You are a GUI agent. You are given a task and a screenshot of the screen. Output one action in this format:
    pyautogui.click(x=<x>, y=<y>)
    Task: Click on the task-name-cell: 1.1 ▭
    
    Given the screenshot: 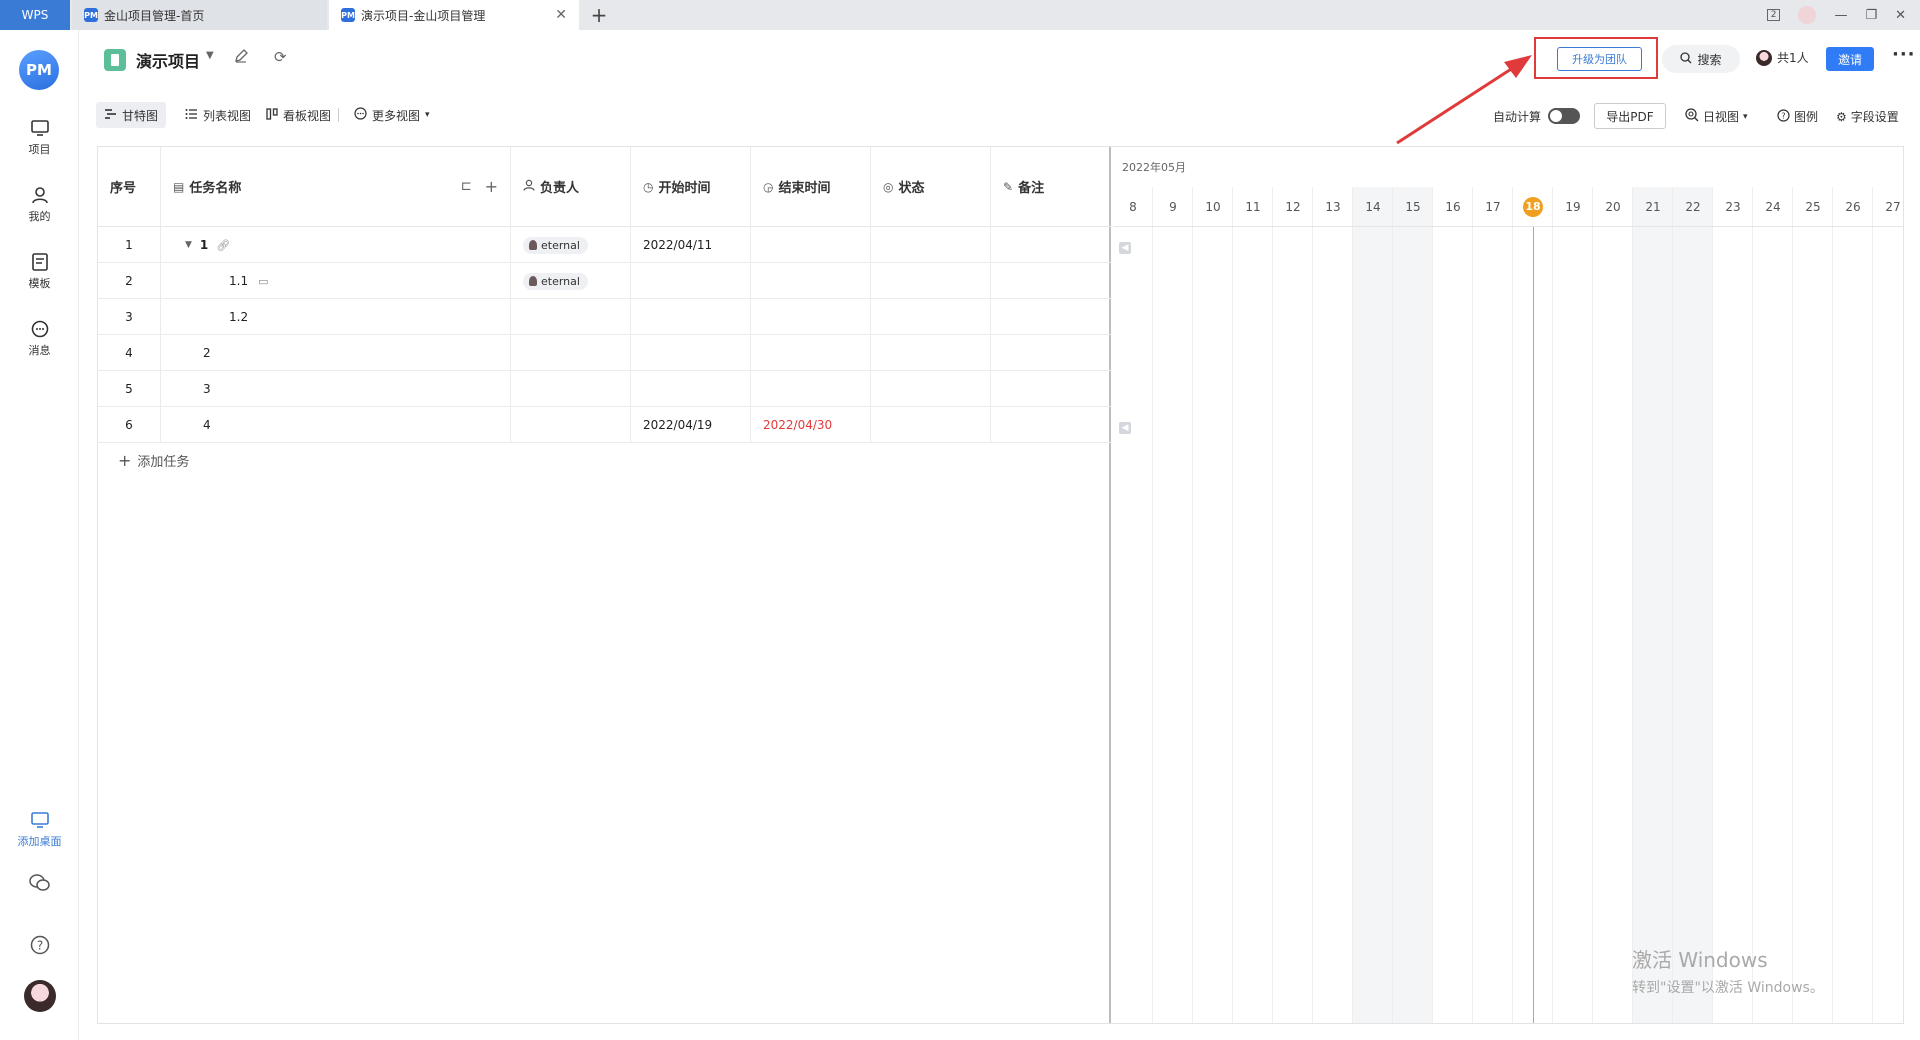 What is the action you would take?
    pyautogui.click(x=336, y=281)
    